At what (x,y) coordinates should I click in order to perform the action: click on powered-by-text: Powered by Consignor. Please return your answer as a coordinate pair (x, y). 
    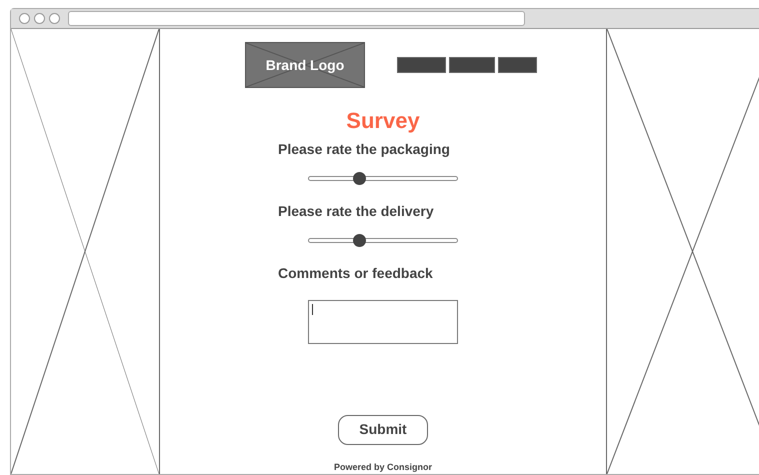
    Looking at the image, I should click on (383, 467).